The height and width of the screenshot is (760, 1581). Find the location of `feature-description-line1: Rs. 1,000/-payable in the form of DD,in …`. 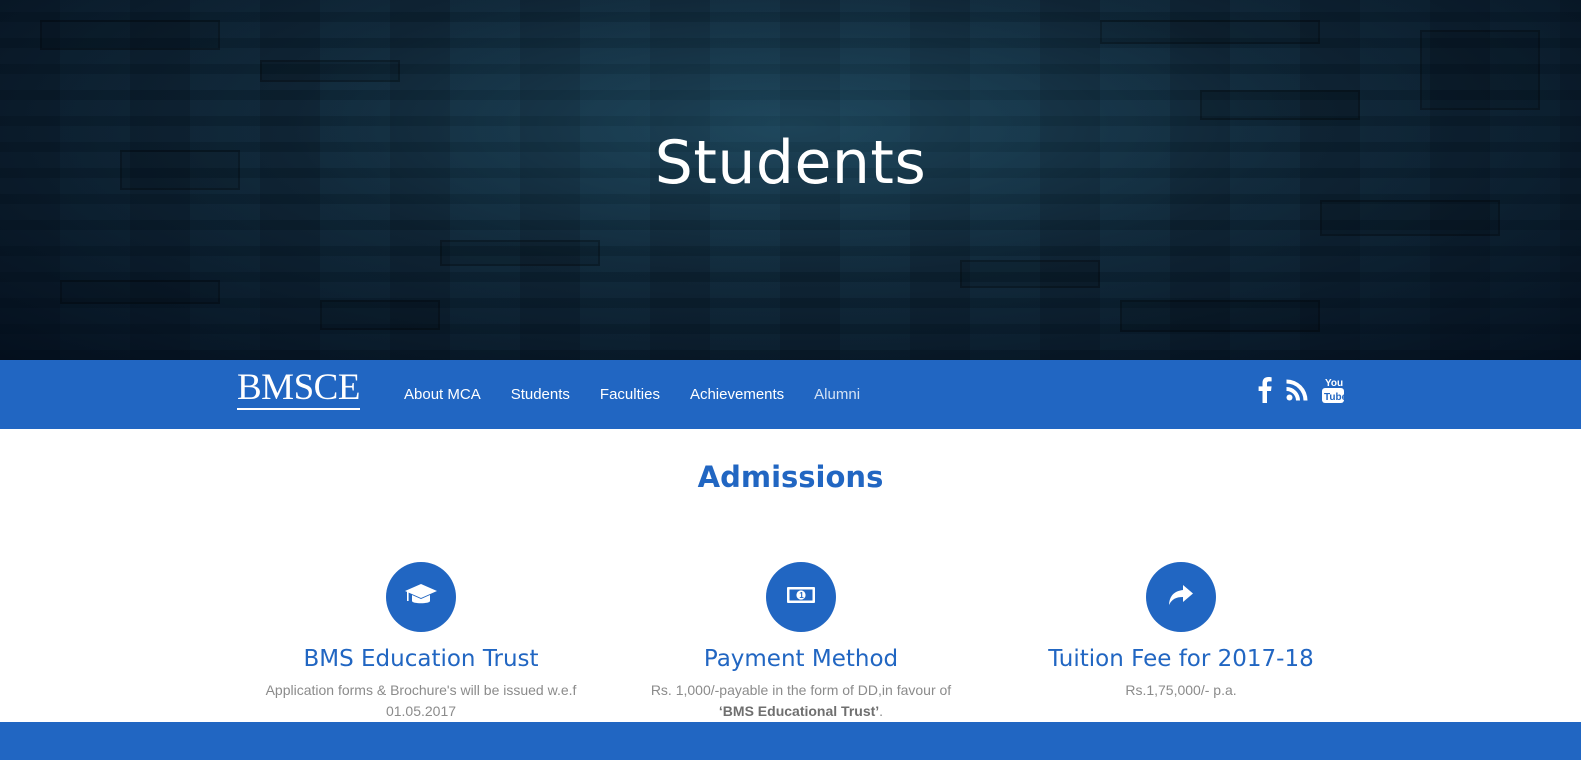

feature-description-line1: Rs. 1,000/-payable in the form of DD,in … is located at coordinates (801, 690).